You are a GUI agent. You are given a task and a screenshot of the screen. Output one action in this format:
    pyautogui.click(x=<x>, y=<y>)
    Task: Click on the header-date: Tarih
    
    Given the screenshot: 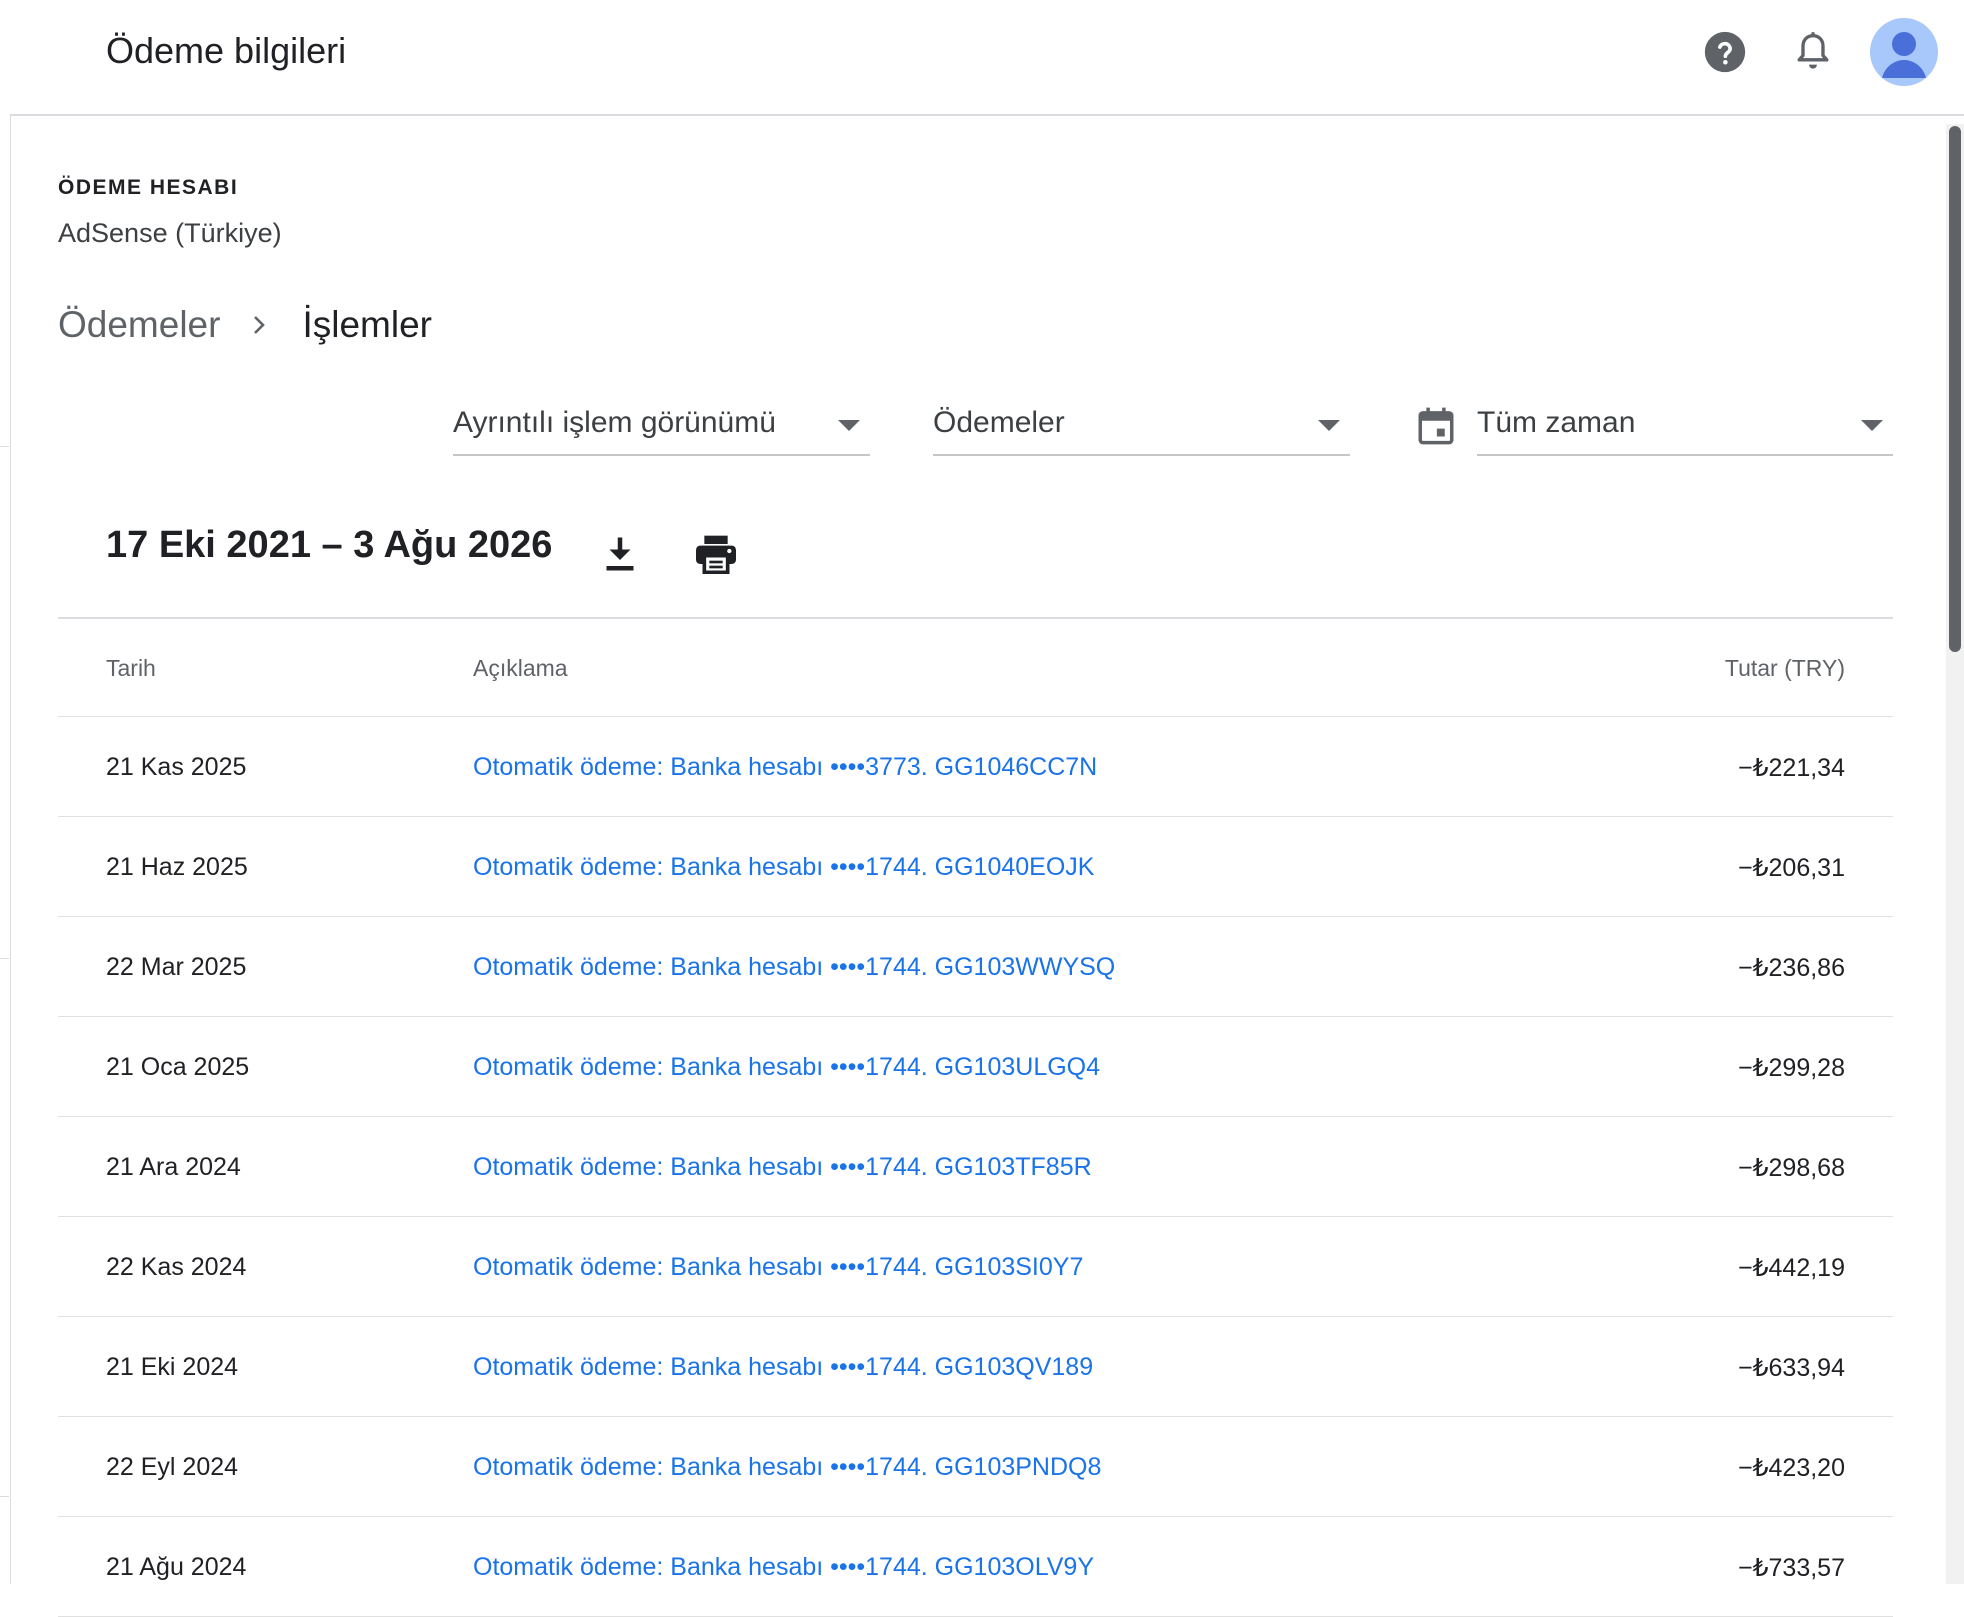 What is the action you would take?
    pyautogui.click(x=131, y=668)
    